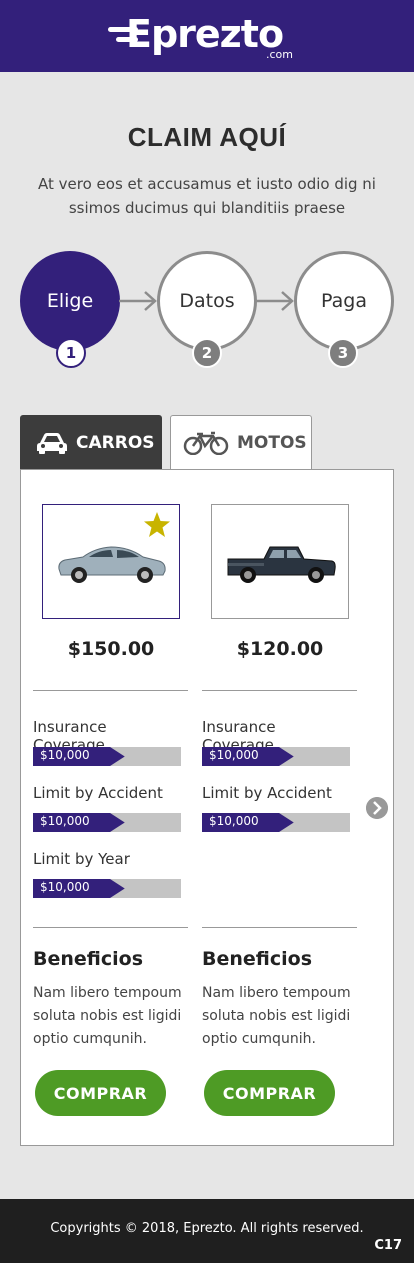 Image resolution: width=414 pixels, height=1263 pixels. Describe the element at coordinates (71, 353) in the screenshot. I see `step-number: 1` at that location.